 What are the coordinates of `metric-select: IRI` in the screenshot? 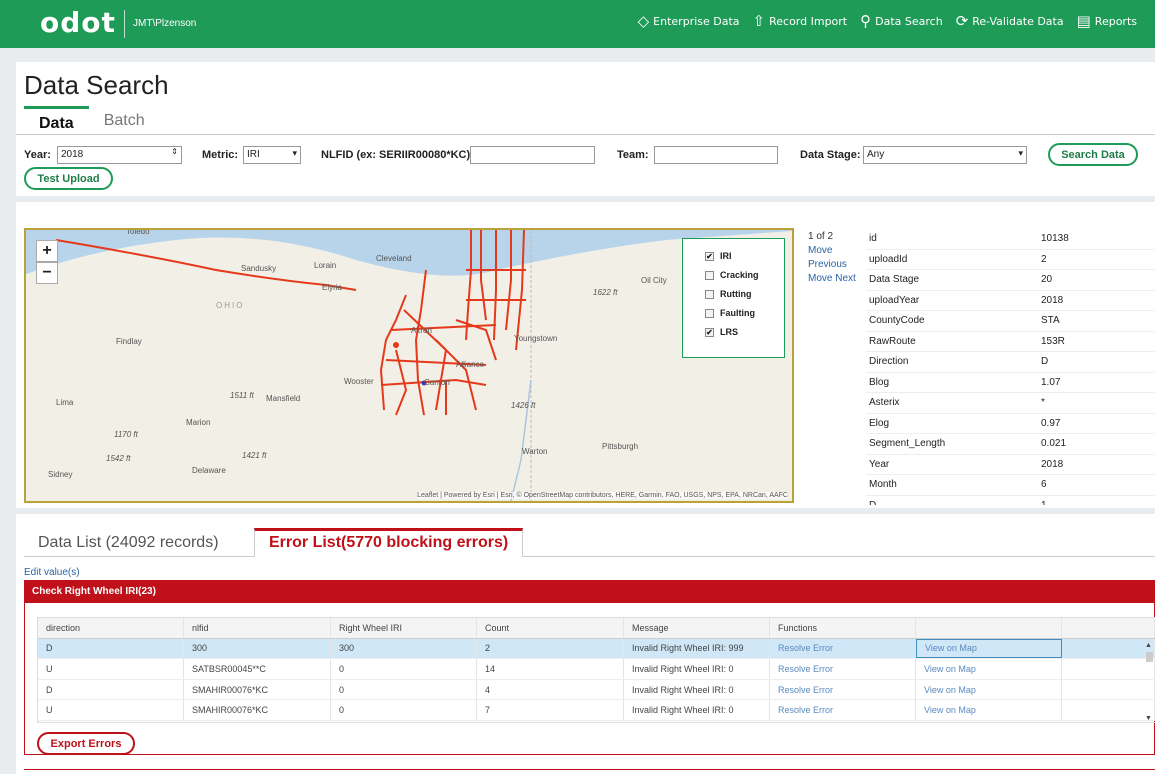 It's located at (272, 155).